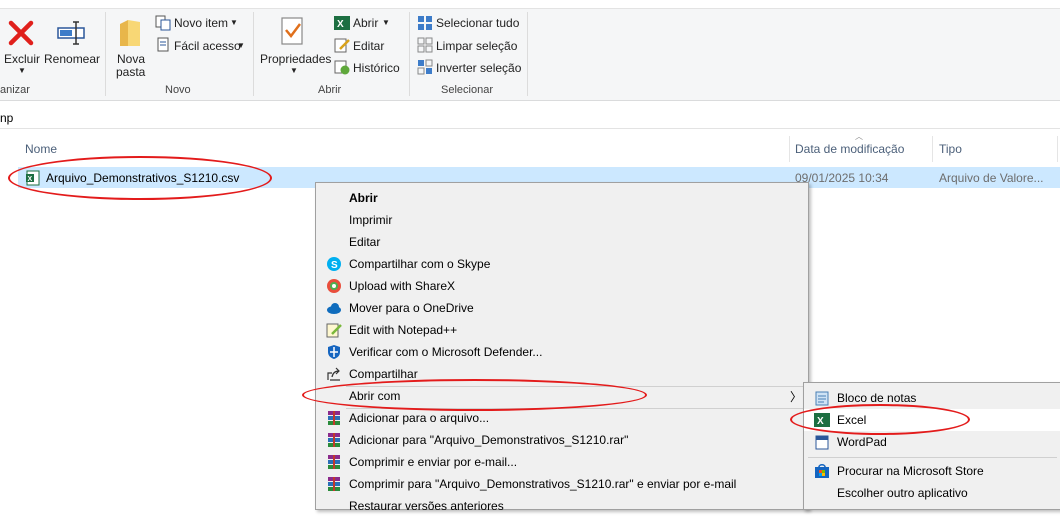  Describe the element at coordinates (842, 178) in the screenshot. I see `file-date: 09/01/2025 10:34` at that location.